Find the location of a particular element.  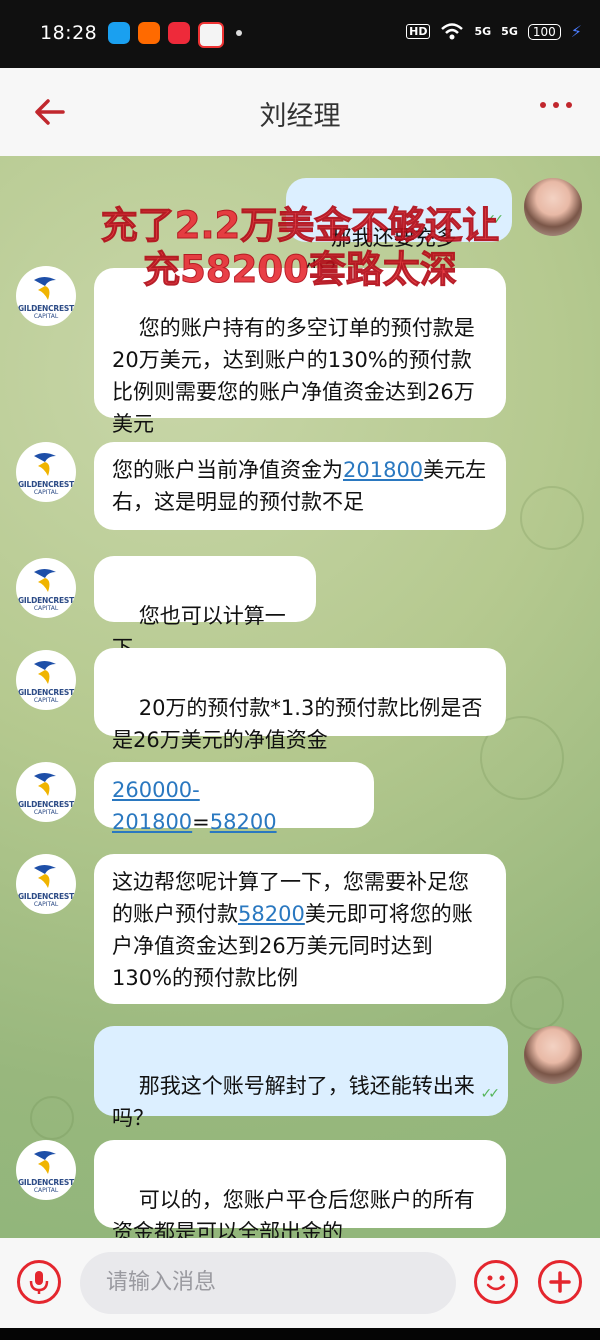

incoming-message-bubble: 可以的，您账户平仓后您账户的所有资金都是可以全部出金的 is located at coordinates (300, 1189).